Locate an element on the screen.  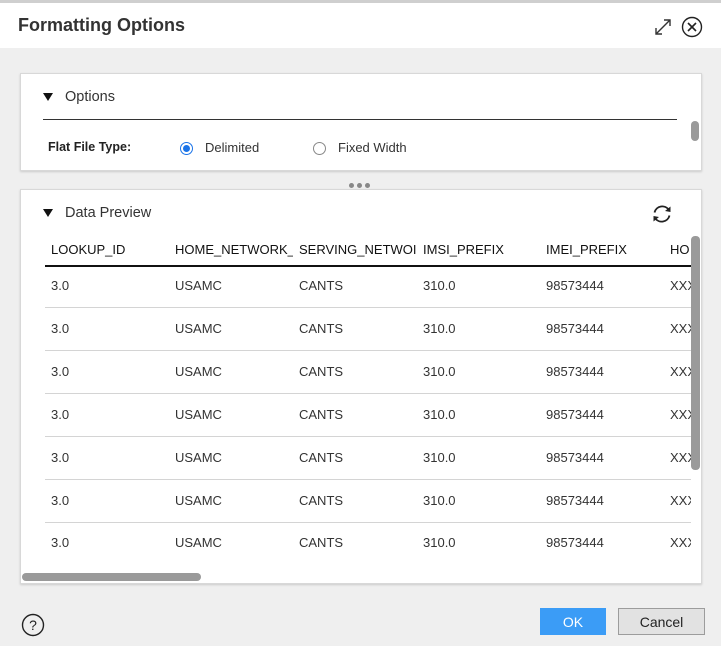
column-header: SERVING_NETWOI is located at coordinates (358, 249).